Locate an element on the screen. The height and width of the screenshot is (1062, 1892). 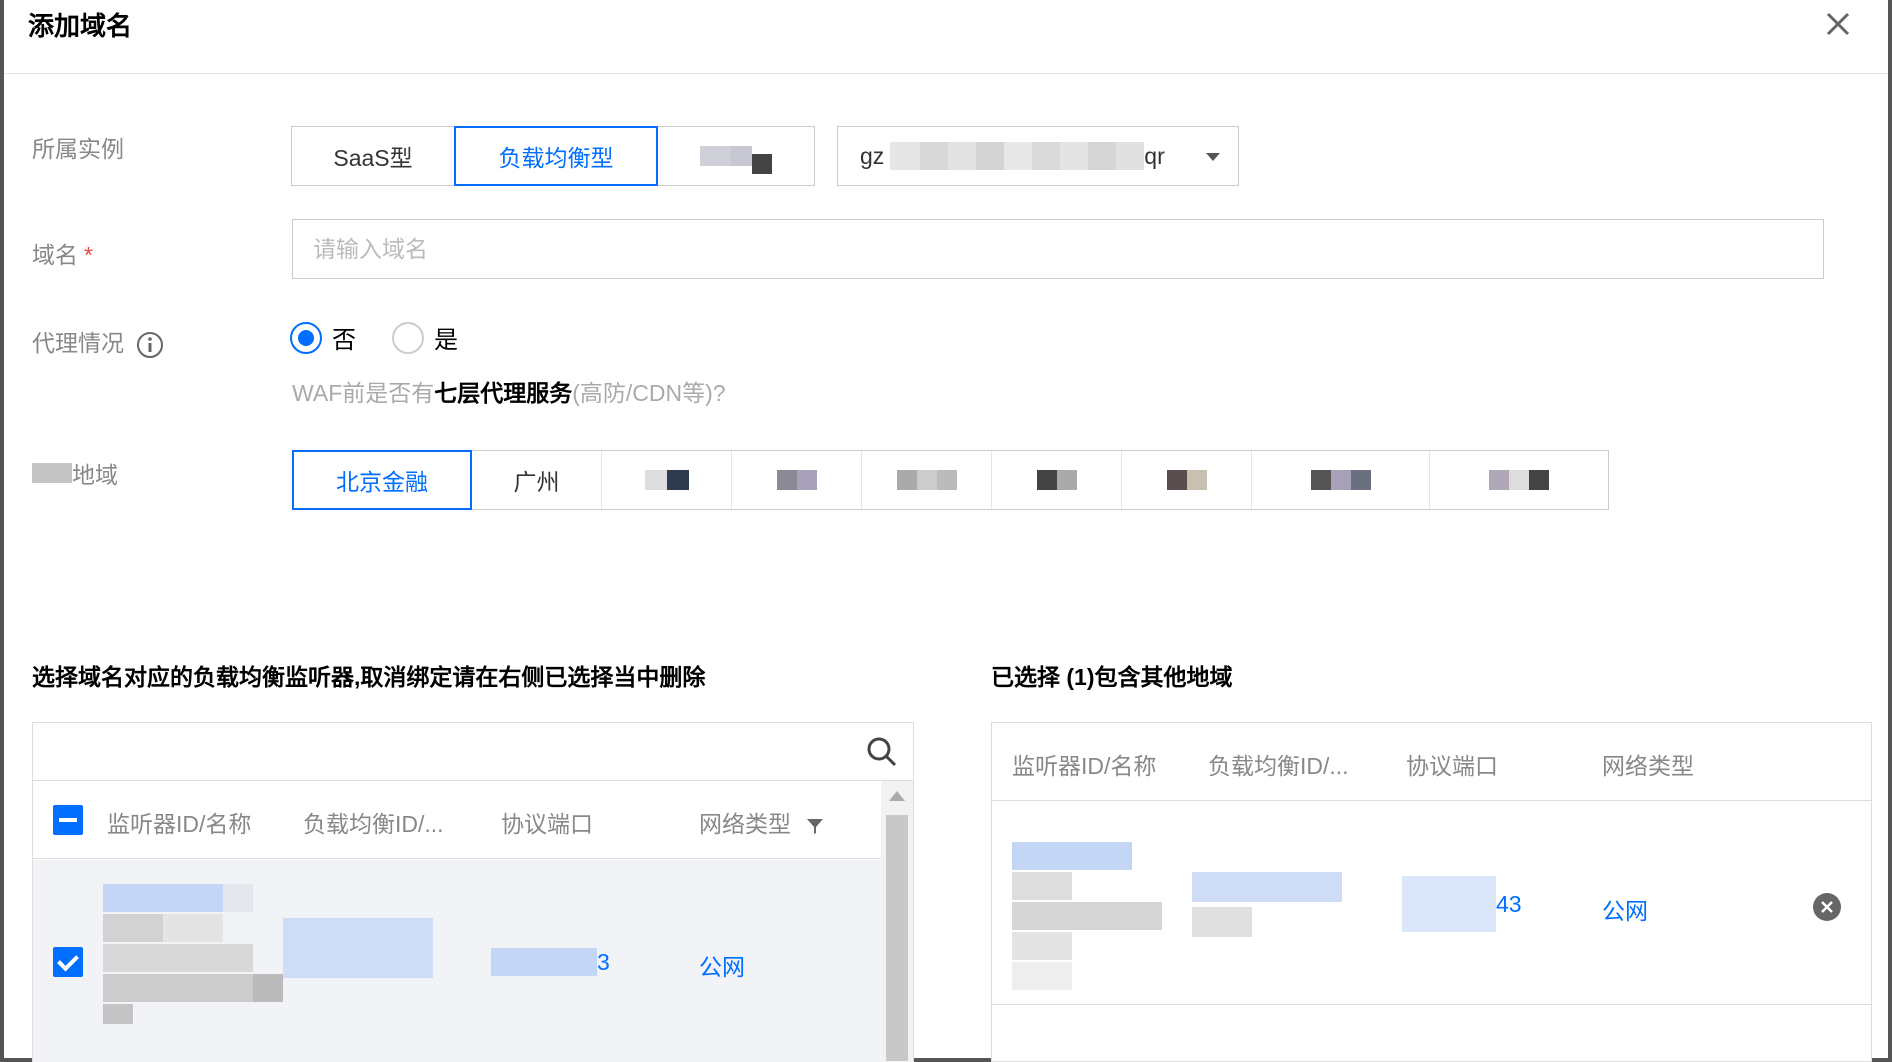
proxy-label: 代理情况 is located at coordinates (98, 341).